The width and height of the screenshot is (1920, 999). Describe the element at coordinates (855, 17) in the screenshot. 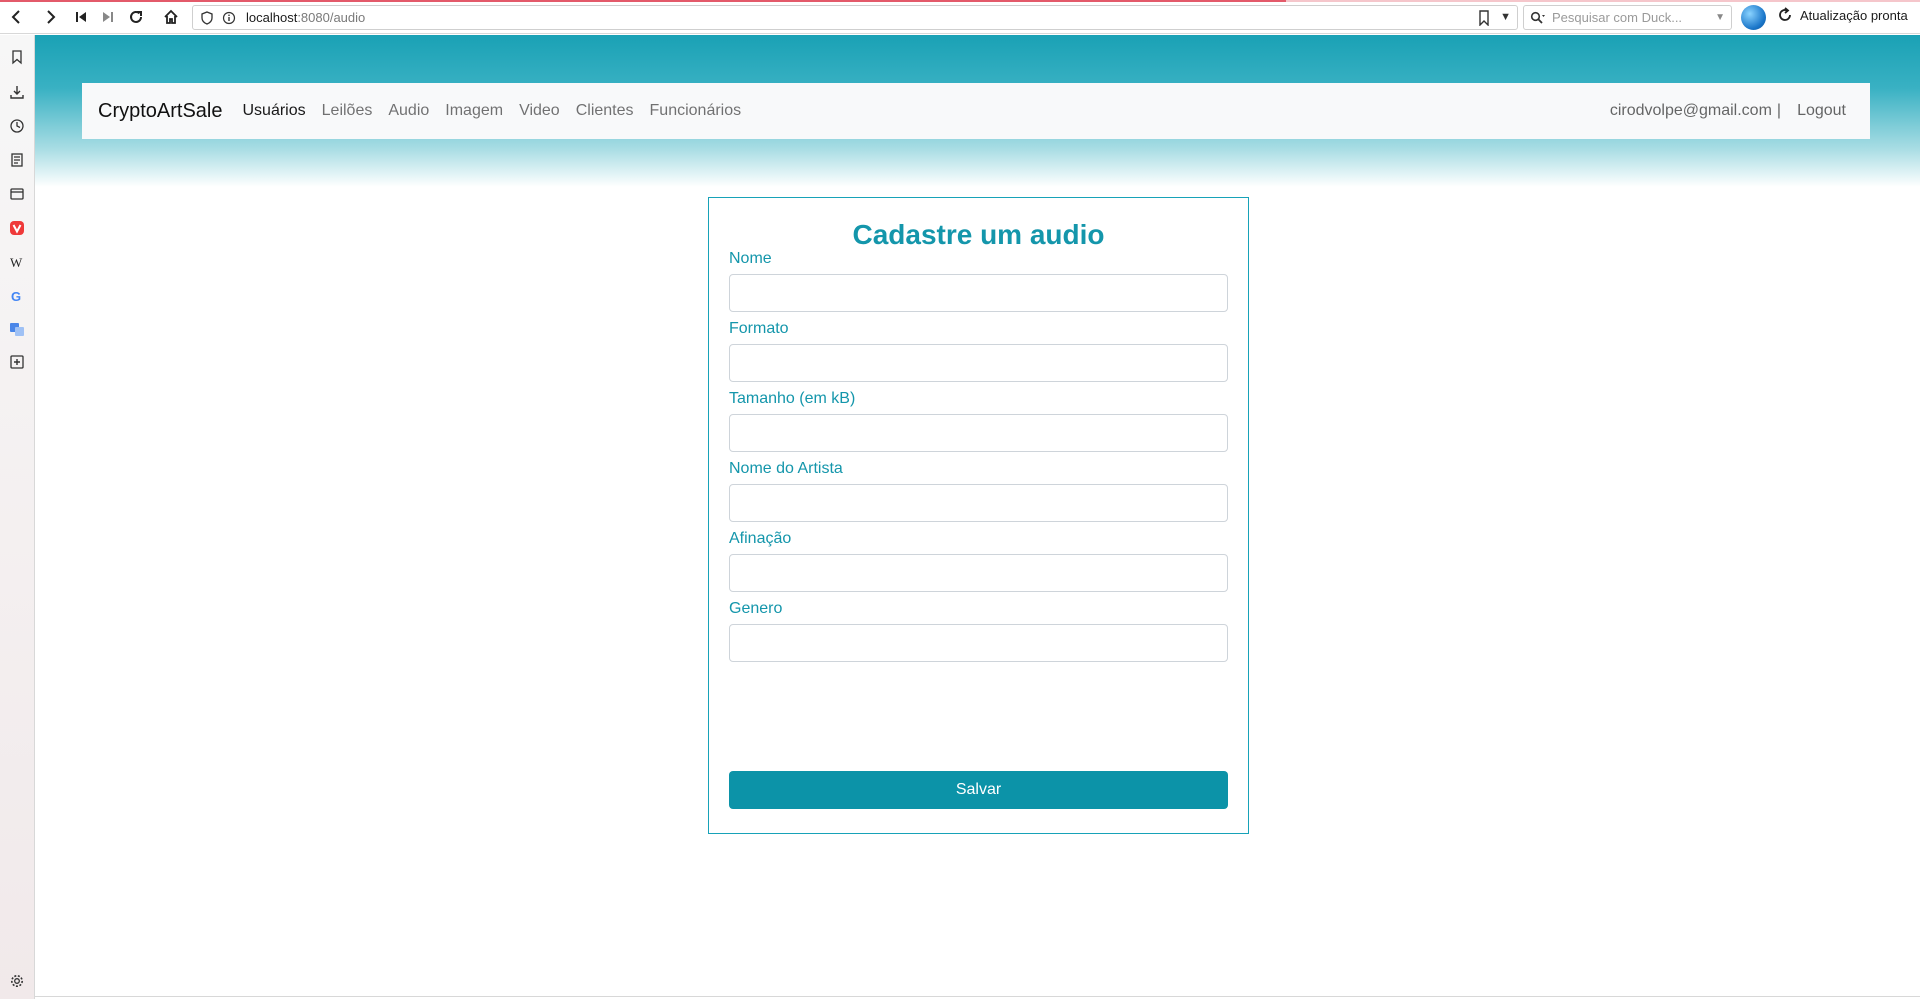

I see `address-bar: localhost:8080/audio ▼` at that location.